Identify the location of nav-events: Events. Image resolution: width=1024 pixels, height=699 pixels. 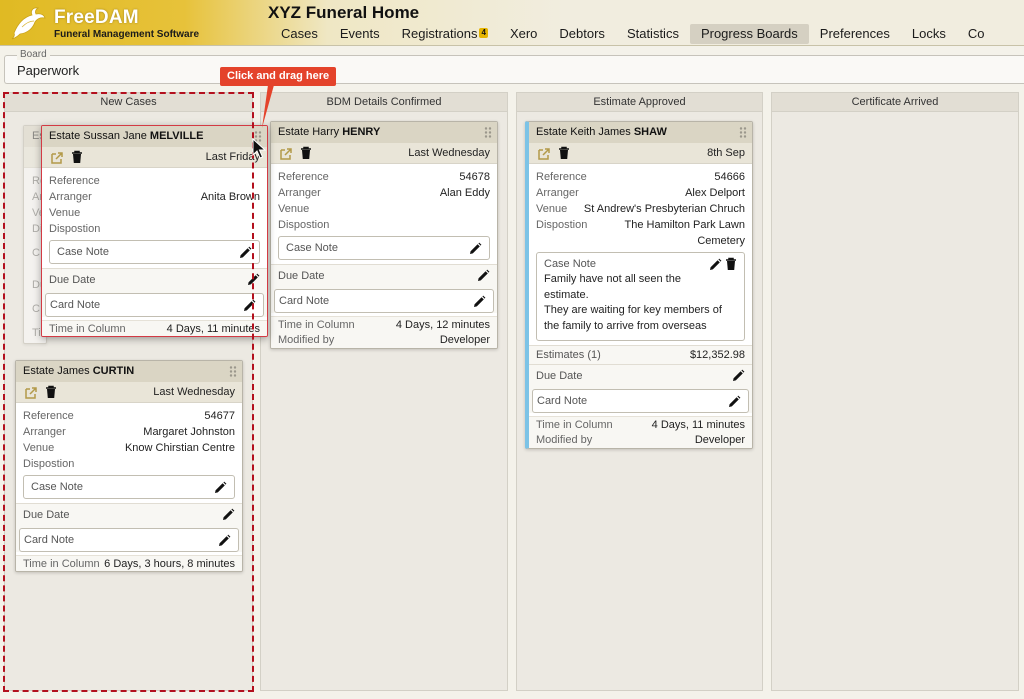
(360, 34).